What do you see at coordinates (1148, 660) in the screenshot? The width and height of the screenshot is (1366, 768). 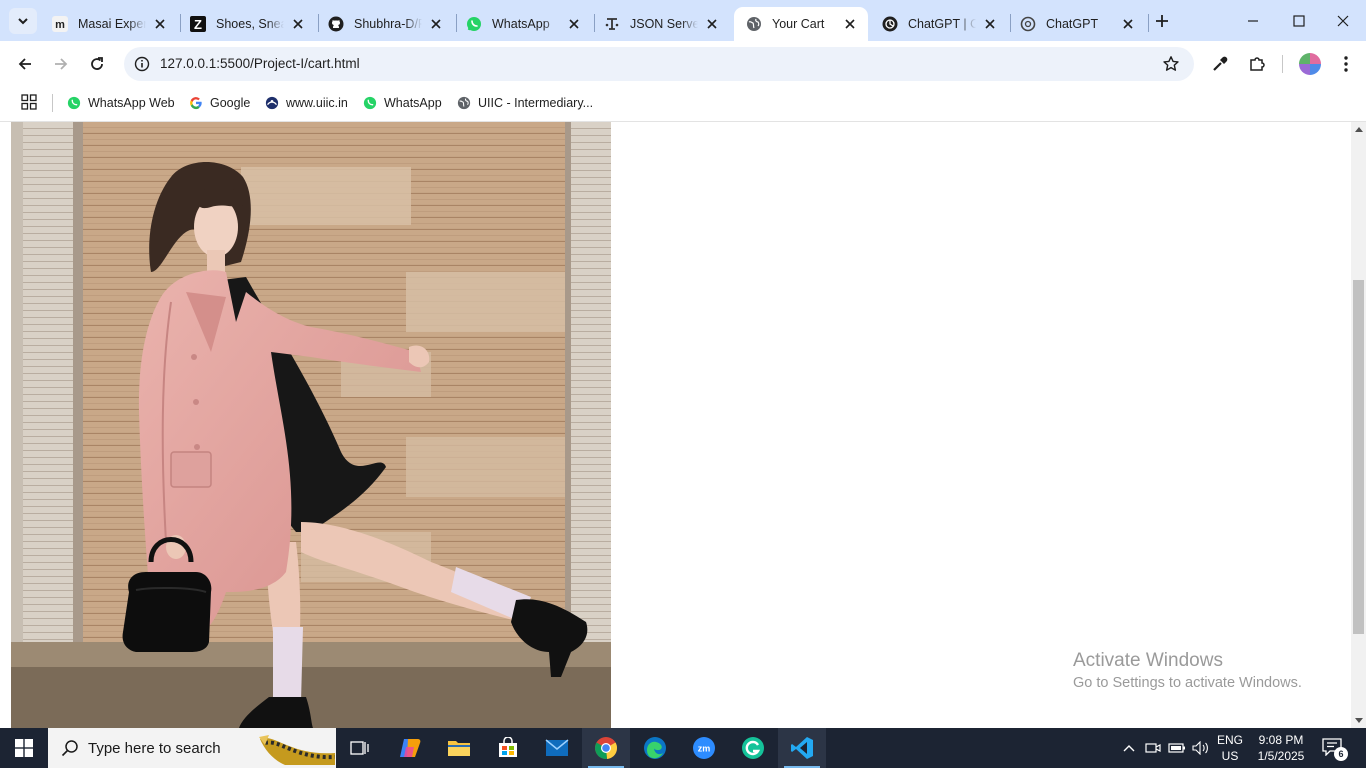 I see `watermark-title: Activate Windows` at bounding box center [1148, 660].